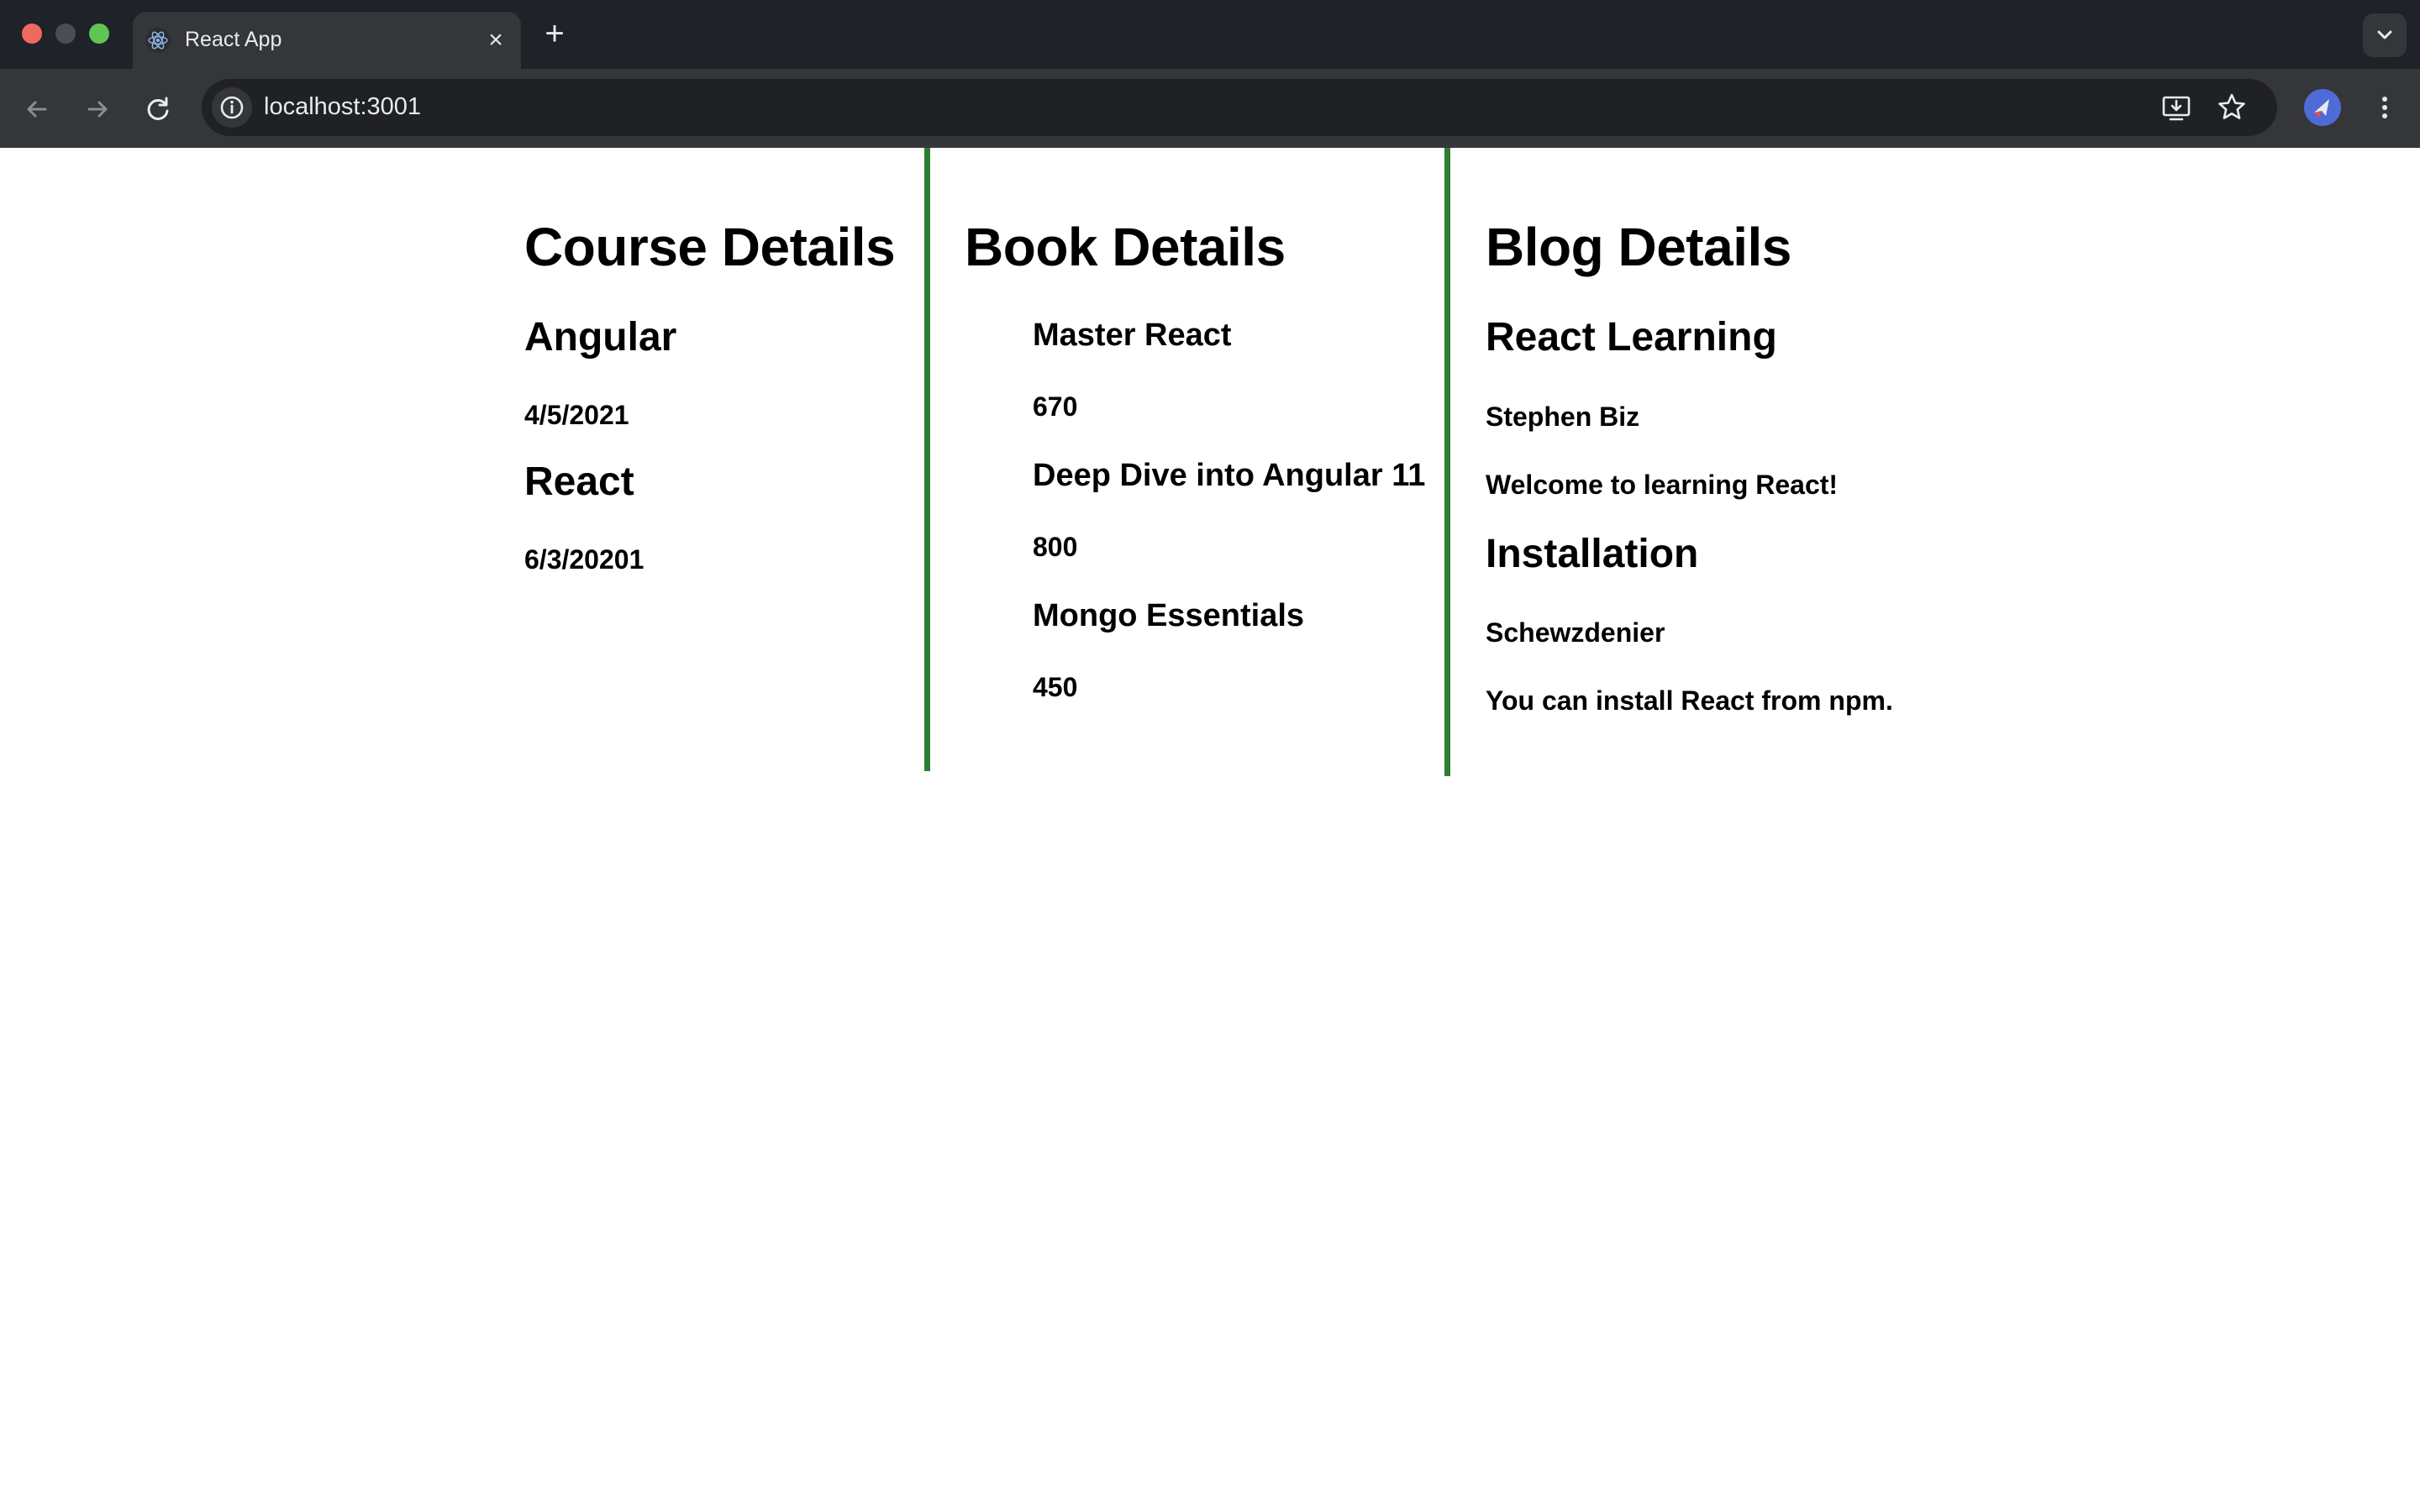 The width and height of the screenshot is (2420, 1512). I want to click on tab-search-button, so click(2385, 35).